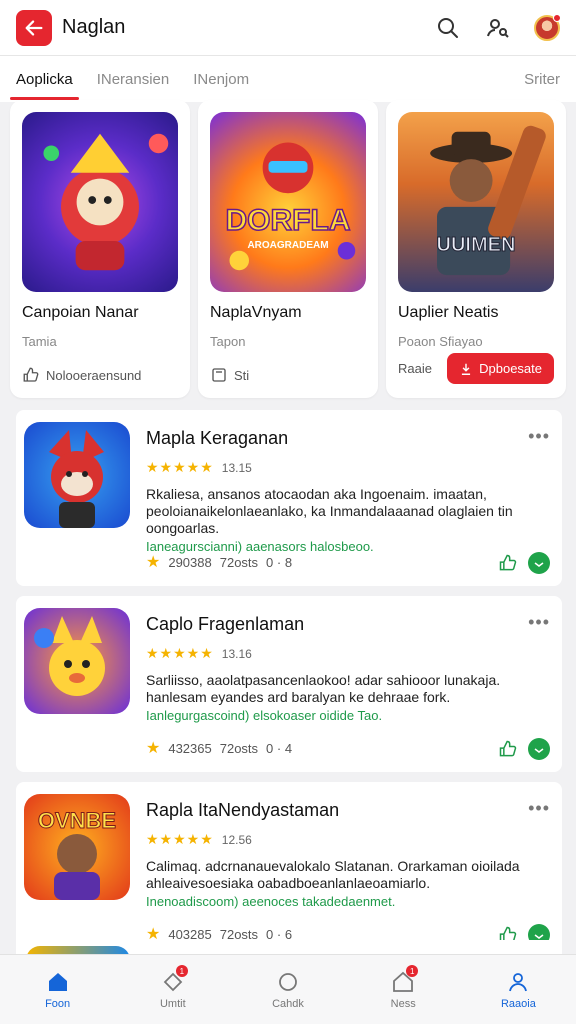 The width and height of the screenshot is (576, 1024). I want to click on app-highlight: Inenoadiscoom) aeenoces takadedaenmet., so click(271, 901).